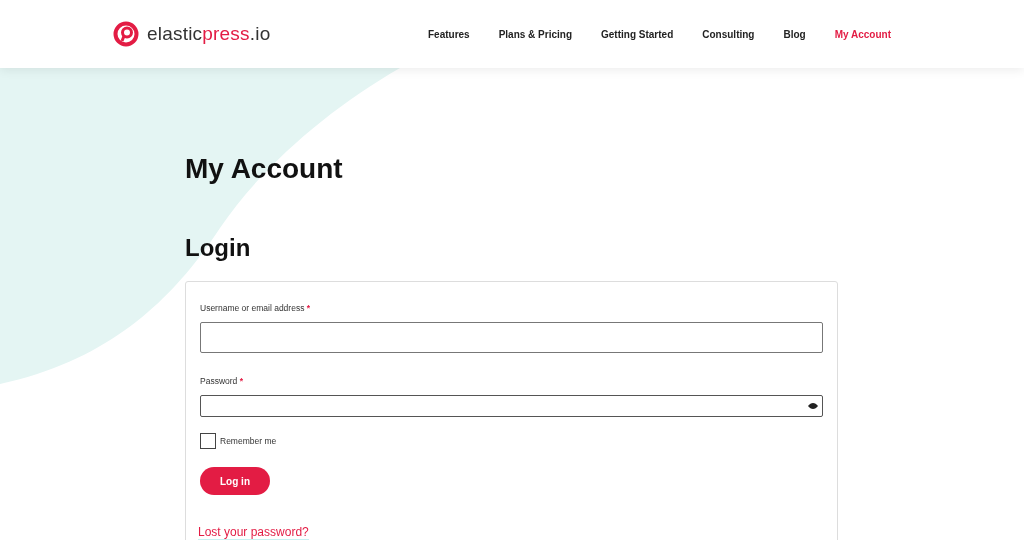  Describe the element at coordinates (511, 337) in the screenshot. I see `username-field` at that location.